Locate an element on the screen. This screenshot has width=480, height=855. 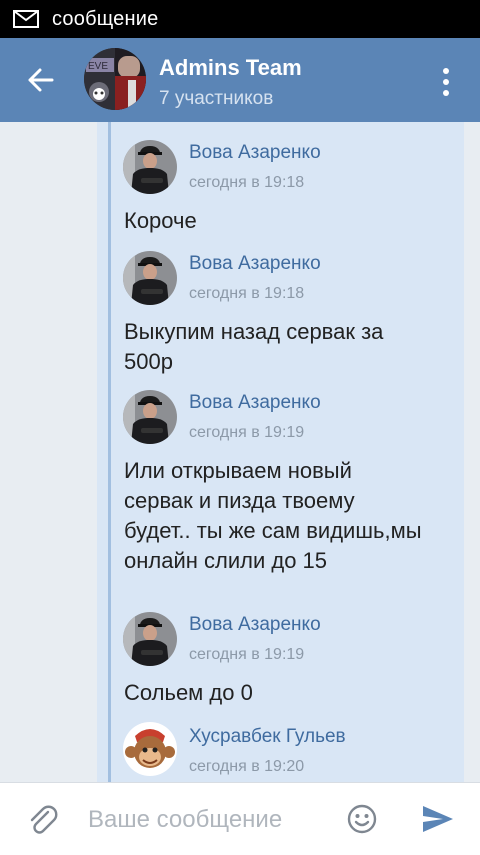
chat-title: Admins Team is located at coordinates (230, 67).